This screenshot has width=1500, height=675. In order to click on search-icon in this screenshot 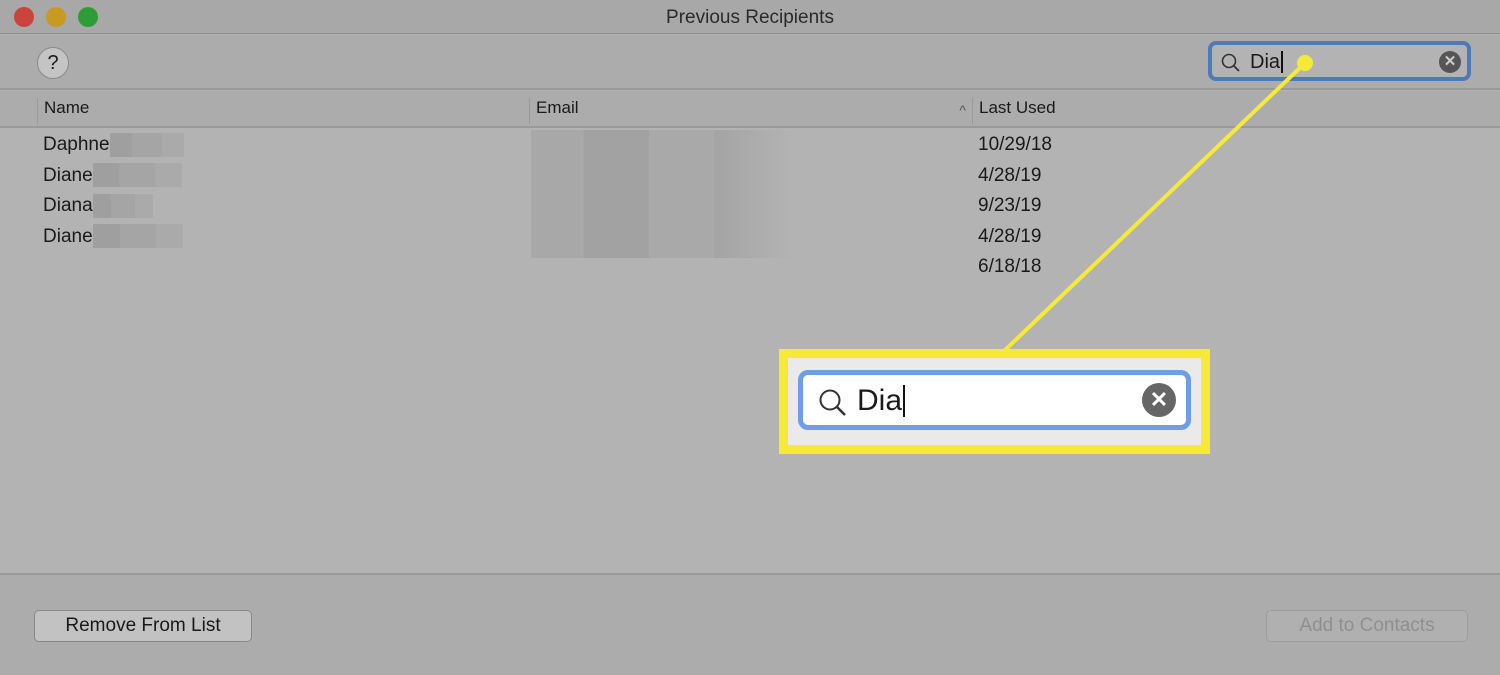, I will do `click(832, 402)`.